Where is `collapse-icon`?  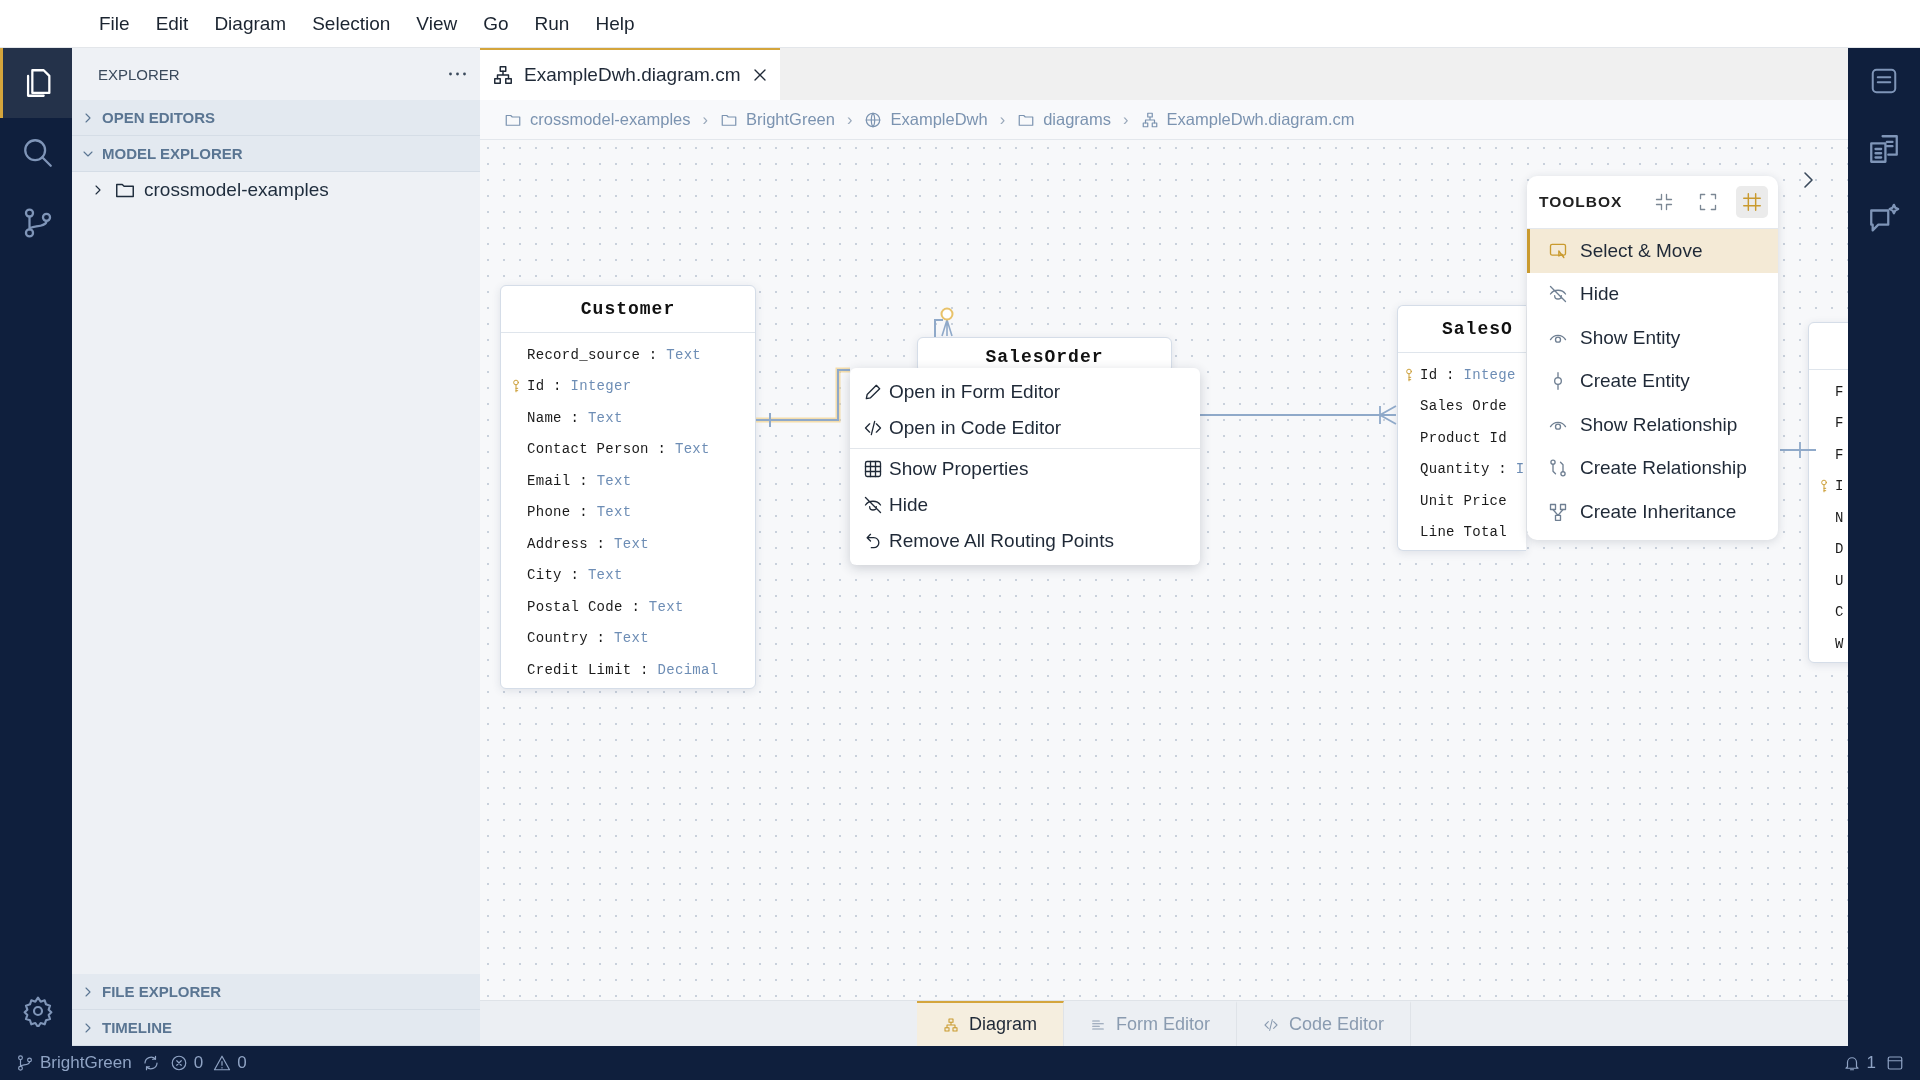
collapse-icon is located at coordinates (1664, 202).